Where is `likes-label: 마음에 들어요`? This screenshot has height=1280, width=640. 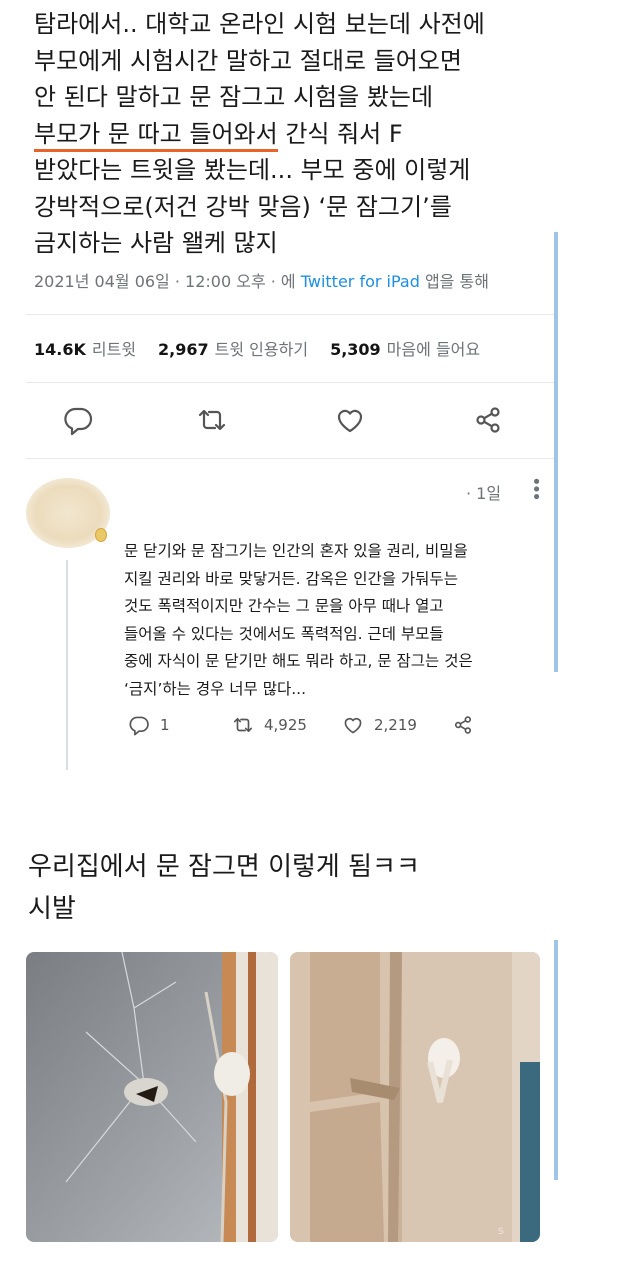
likes-label: 마음에 들어요 is located at coordinates (433, 349).